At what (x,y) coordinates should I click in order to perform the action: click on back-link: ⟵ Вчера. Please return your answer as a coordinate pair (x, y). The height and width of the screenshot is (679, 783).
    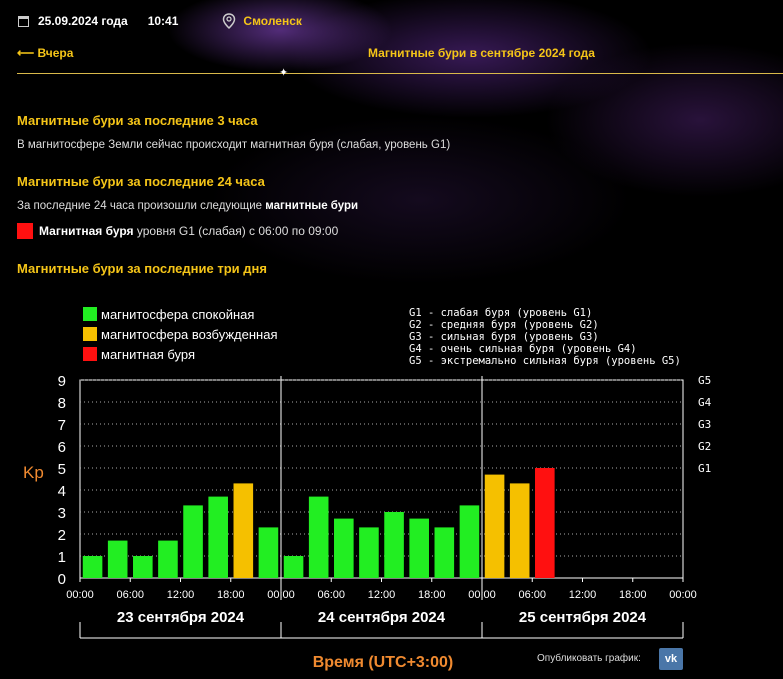
    Looking at the image, I should click on (45, 53).